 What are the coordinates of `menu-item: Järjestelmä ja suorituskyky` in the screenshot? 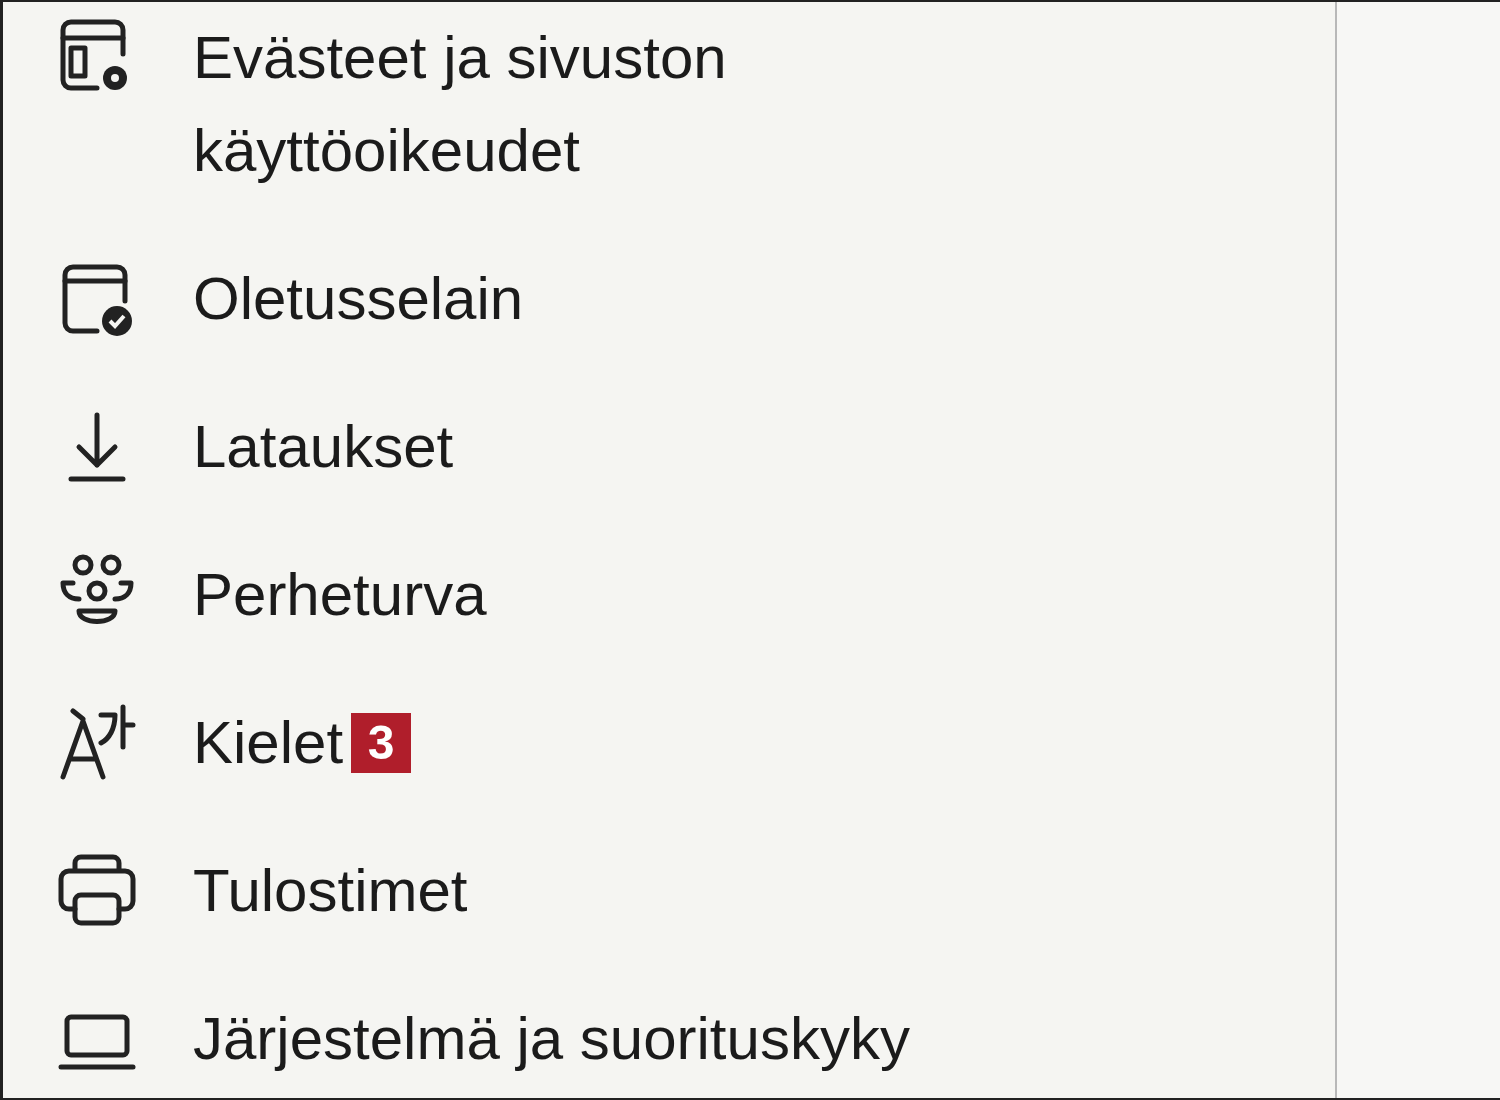 It's located at (551, 1038).